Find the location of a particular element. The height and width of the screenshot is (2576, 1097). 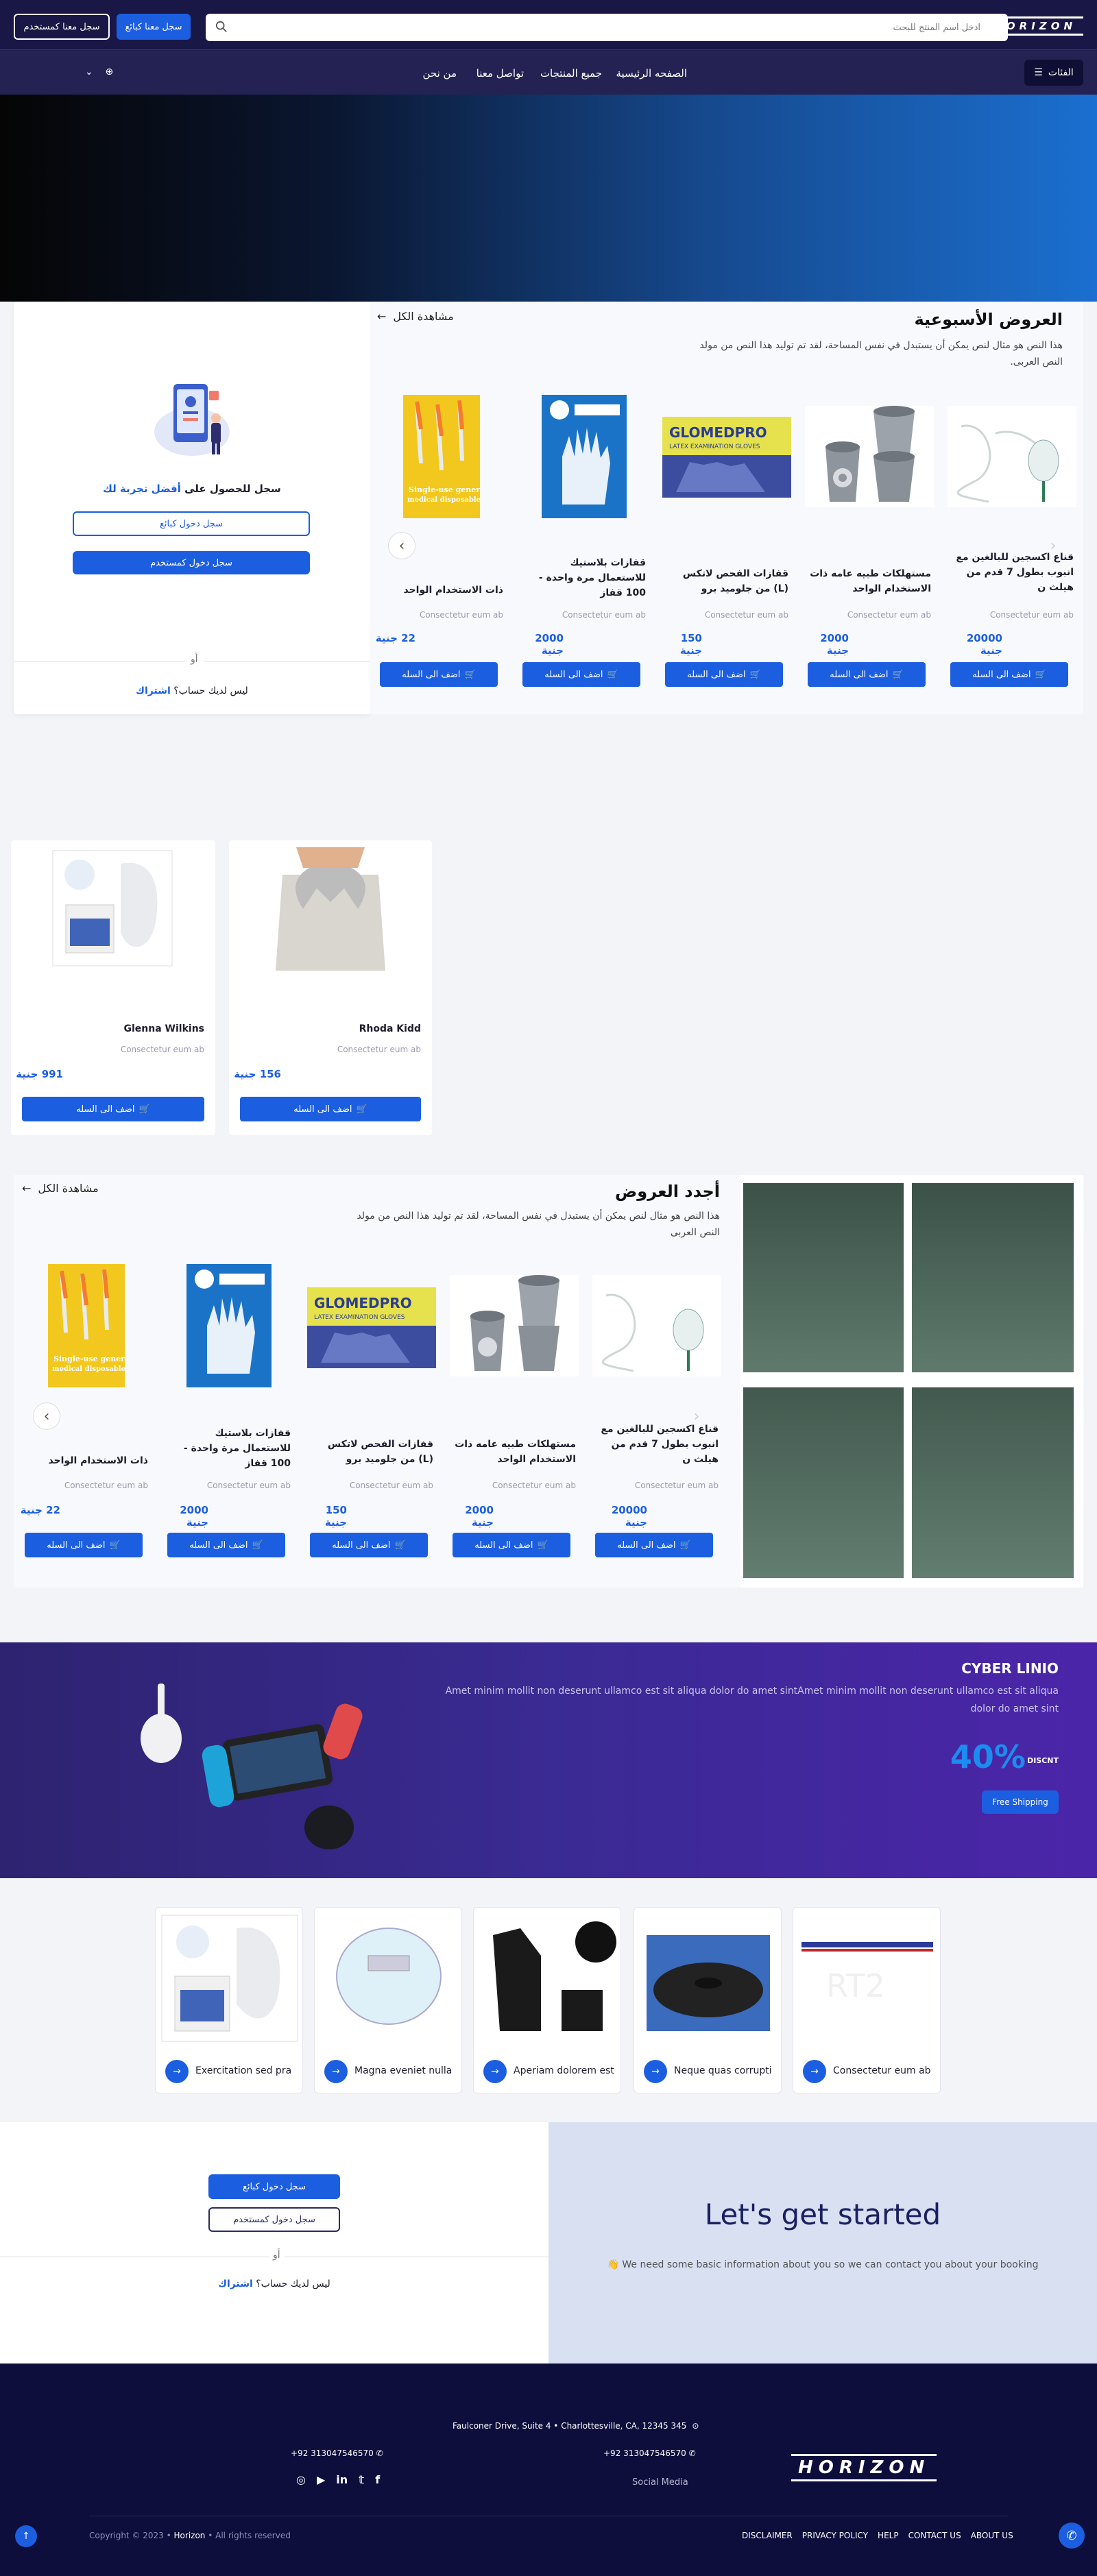

register-user-button: سجل معنا كمستخدم is located at coordinates (62, 27).